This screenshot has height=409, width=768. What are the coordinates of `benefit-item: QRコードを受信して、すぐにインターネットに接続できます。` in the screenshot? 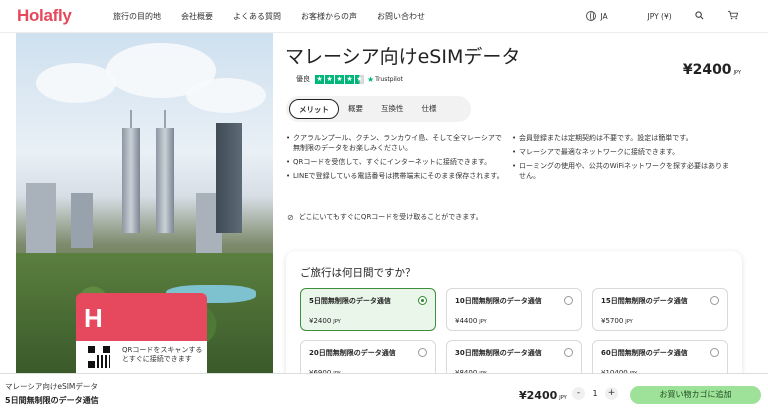 It's located at (397, 162).